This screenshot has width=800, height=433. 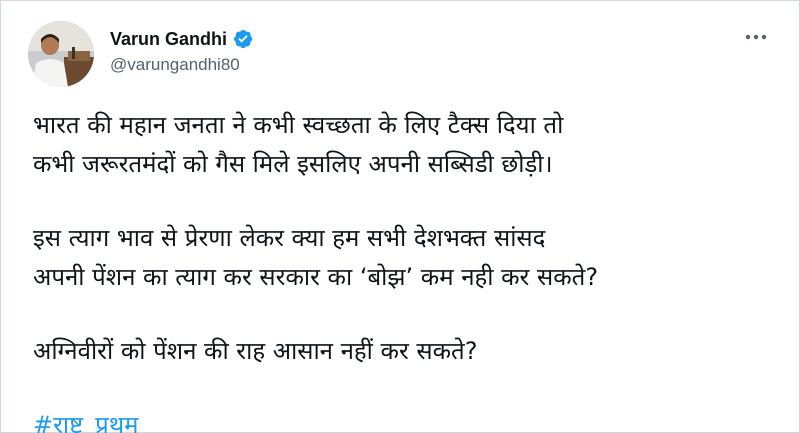 What do you see at coordinates (403, 419) in the screenshot?
I see `hashtag-line: #राष्ट्र_प्रथम` at bounding box center [403, 419].